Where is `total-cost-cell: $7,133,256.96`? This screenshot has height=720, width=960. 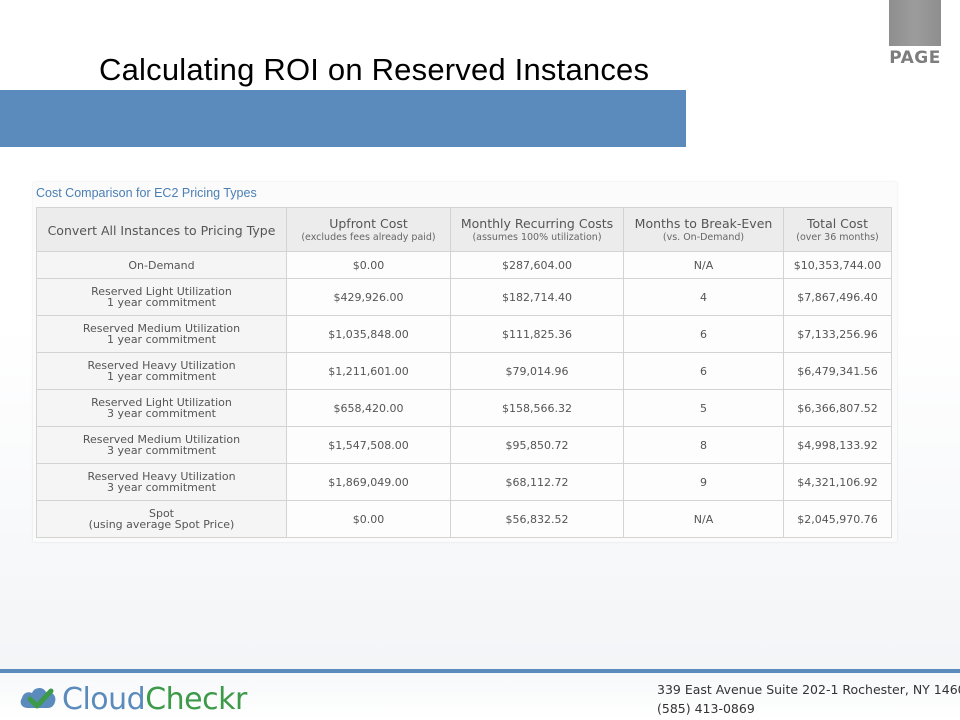 total-cost-cell: $7,133,256.96 is located at coordinates (837, 334).